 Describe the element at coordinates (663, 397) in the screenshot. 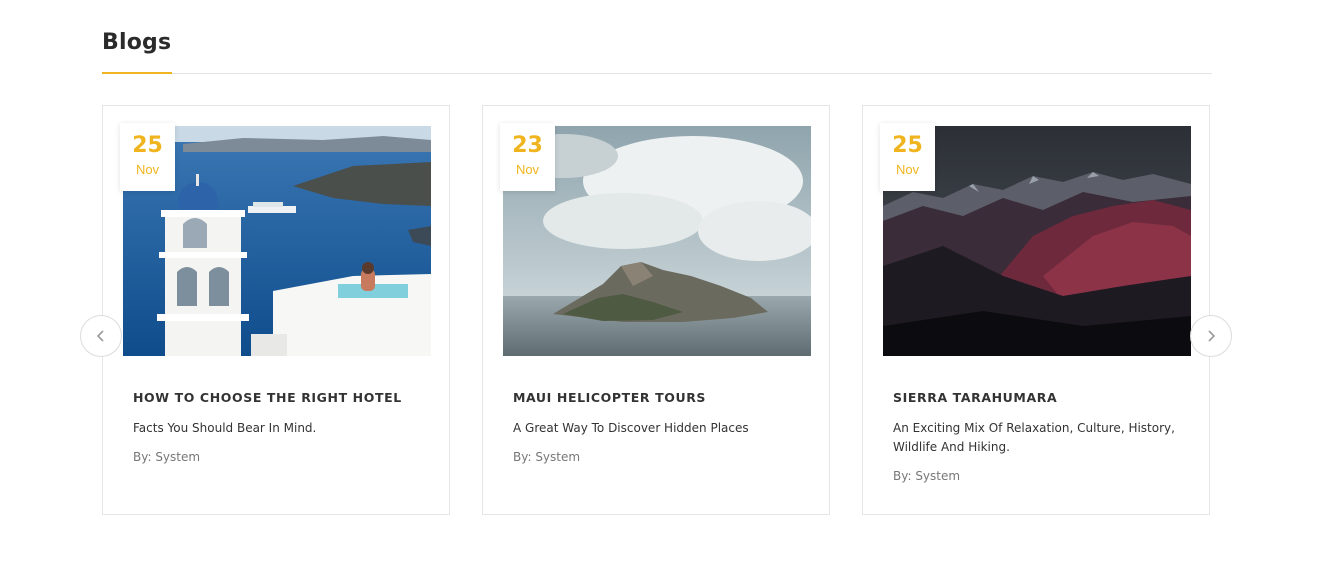

I see `post-title: MAUI HELICOPTER TOURS` at that location.